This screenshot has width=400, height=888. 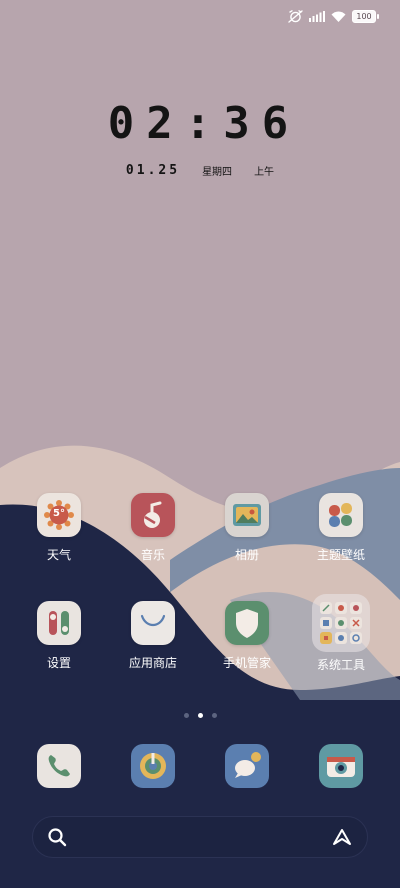 I want to click on signal-icon, so click(x=317, y=16).